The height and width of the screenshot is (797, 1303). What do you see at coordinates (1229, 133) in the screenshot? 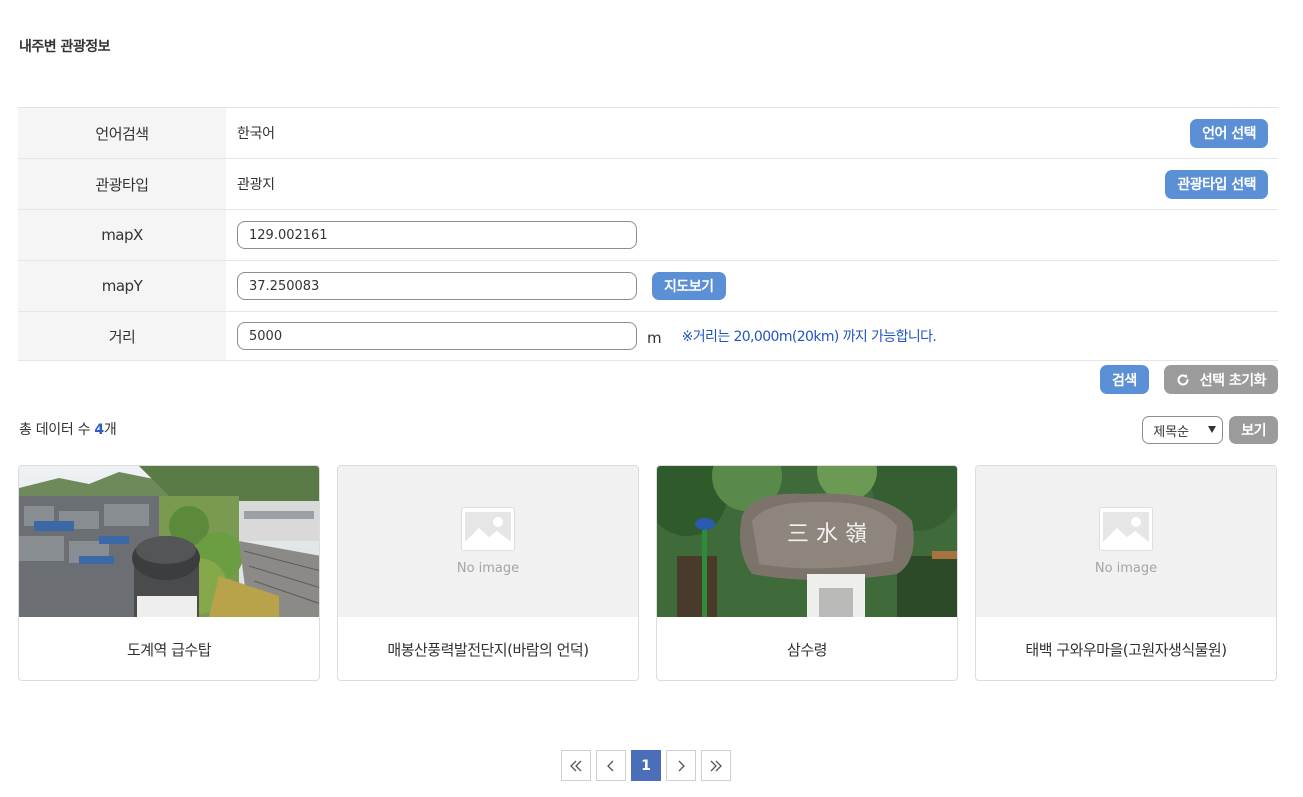
I see `language-select-button: 언어 선택` at bounding box center [1229, 133].